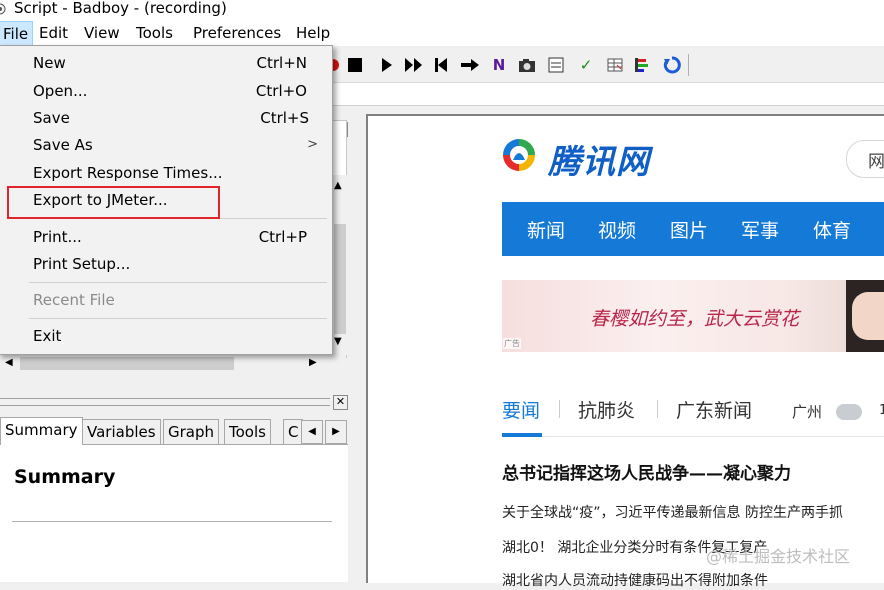 The height and width of the screenshot is (590, 884). I want to click on menu-item-shortcut: Ctrl+P, so click(282, 237).